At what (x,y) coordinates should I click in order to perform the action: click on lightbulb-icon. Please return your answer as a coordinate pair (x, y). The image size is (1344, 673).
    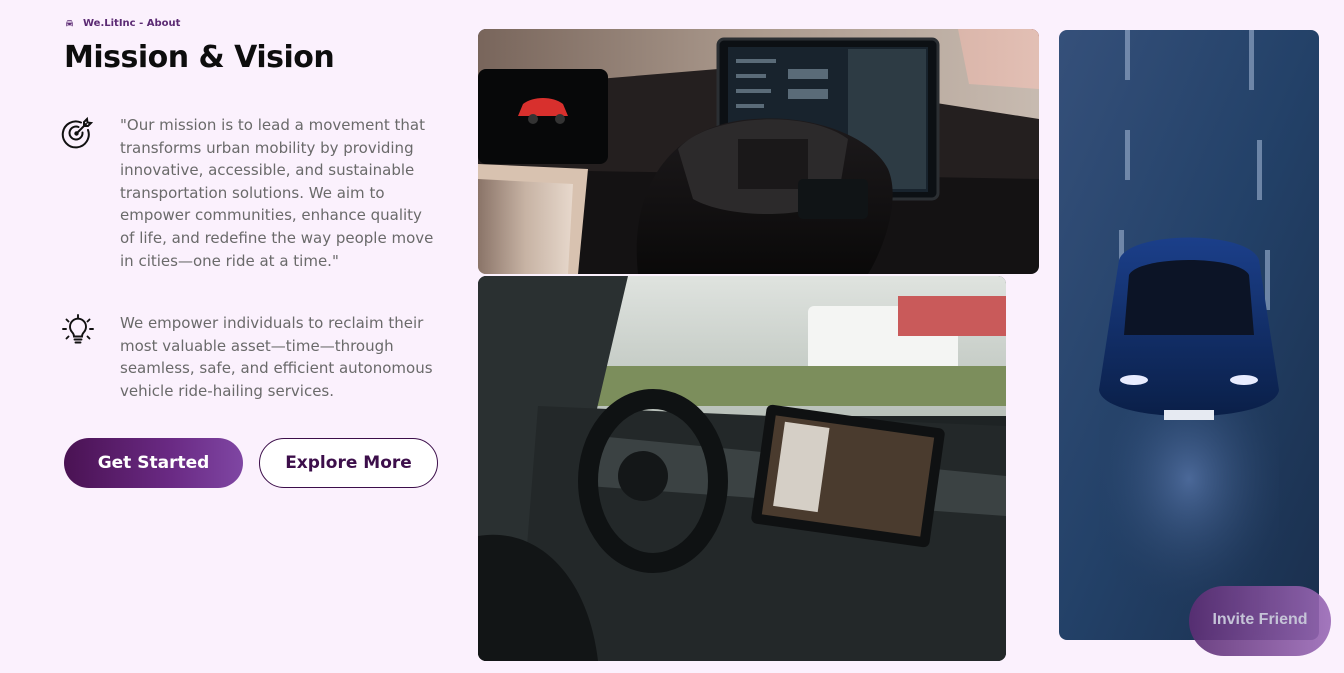
    Looking at the image, I should click on (78, 329).